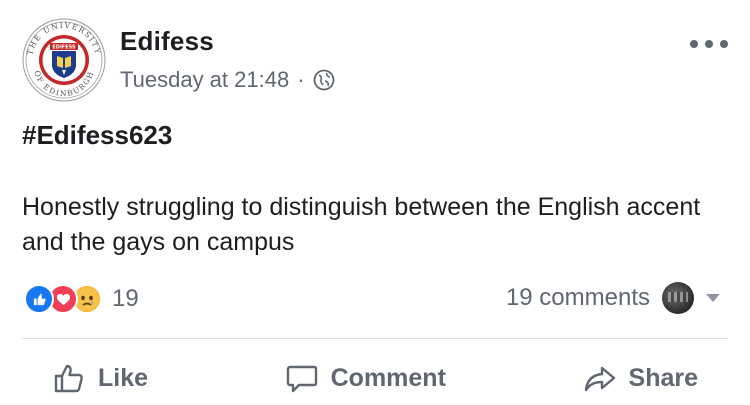 This screenshot has height=405, width=750. What do you see at coordinates (301, 379) in the screenshot?
I see `comment-icon` at bounding box center [301, 379].